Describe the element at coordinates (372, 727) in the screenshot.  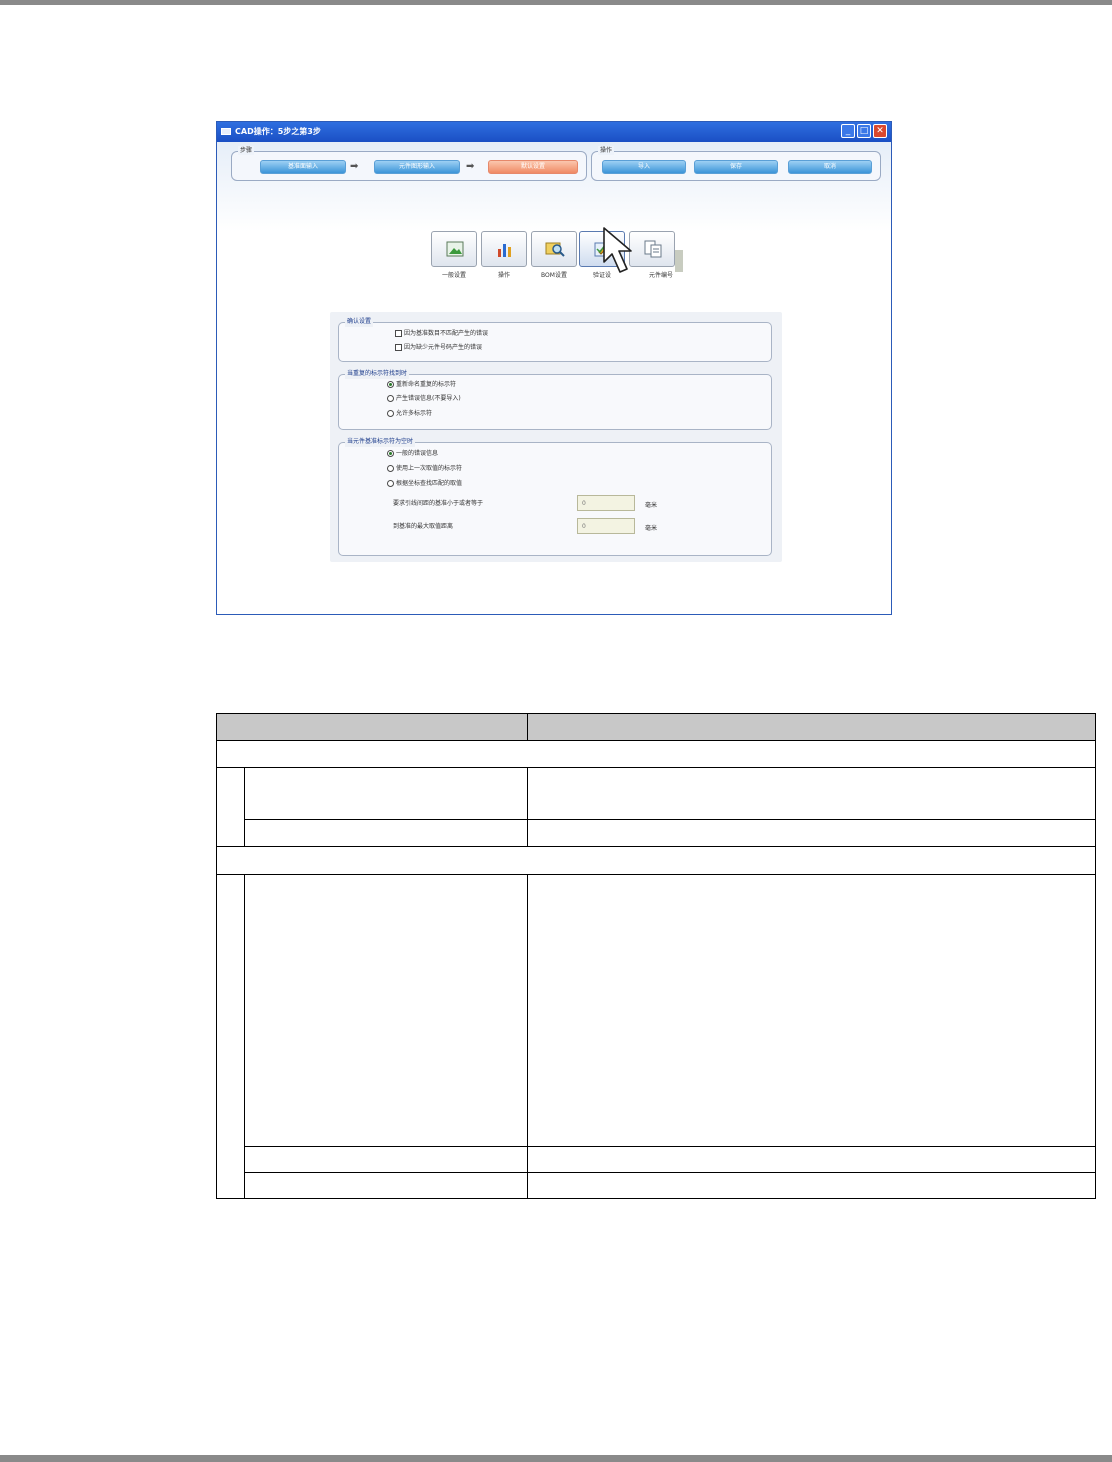
I see `table-header-setting` at that location.